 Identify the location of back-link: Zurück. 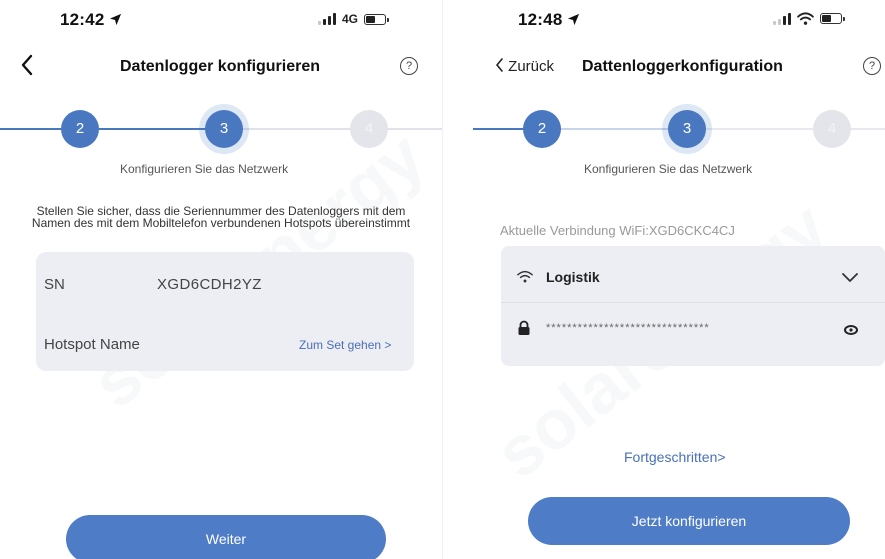
(524, 66).